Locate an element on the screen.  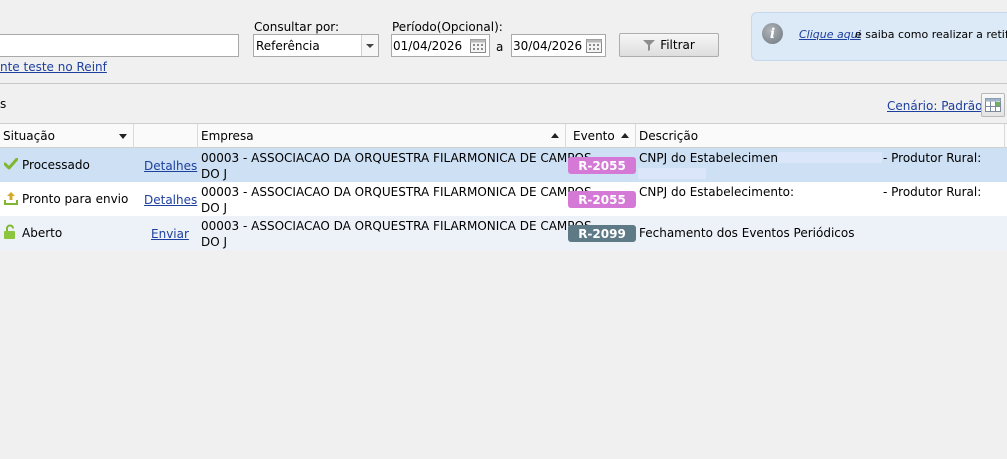
column-header-evento: Evento is located at coordinates (601, 136).